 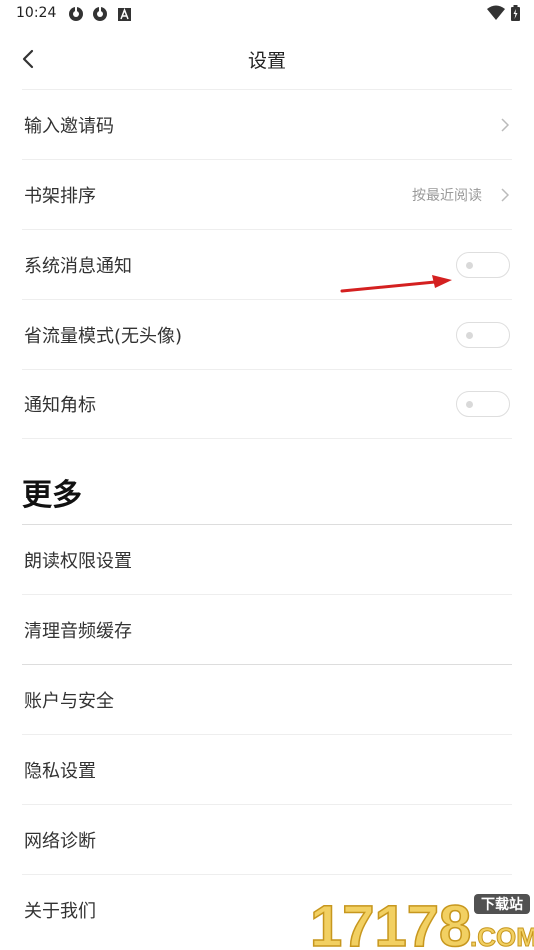 I want to click on watermark-number: 17178, so click(x=390, y=922).